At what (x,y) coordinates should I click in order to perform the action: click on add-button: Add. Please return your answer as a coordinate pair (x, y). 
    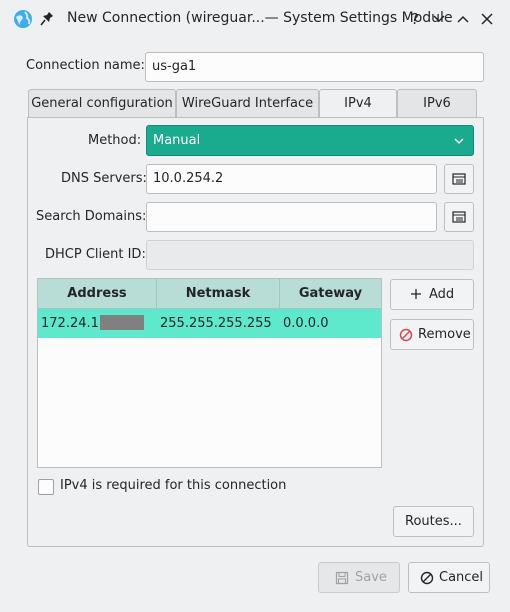
    Looking at the image, I should click on (432, 294).